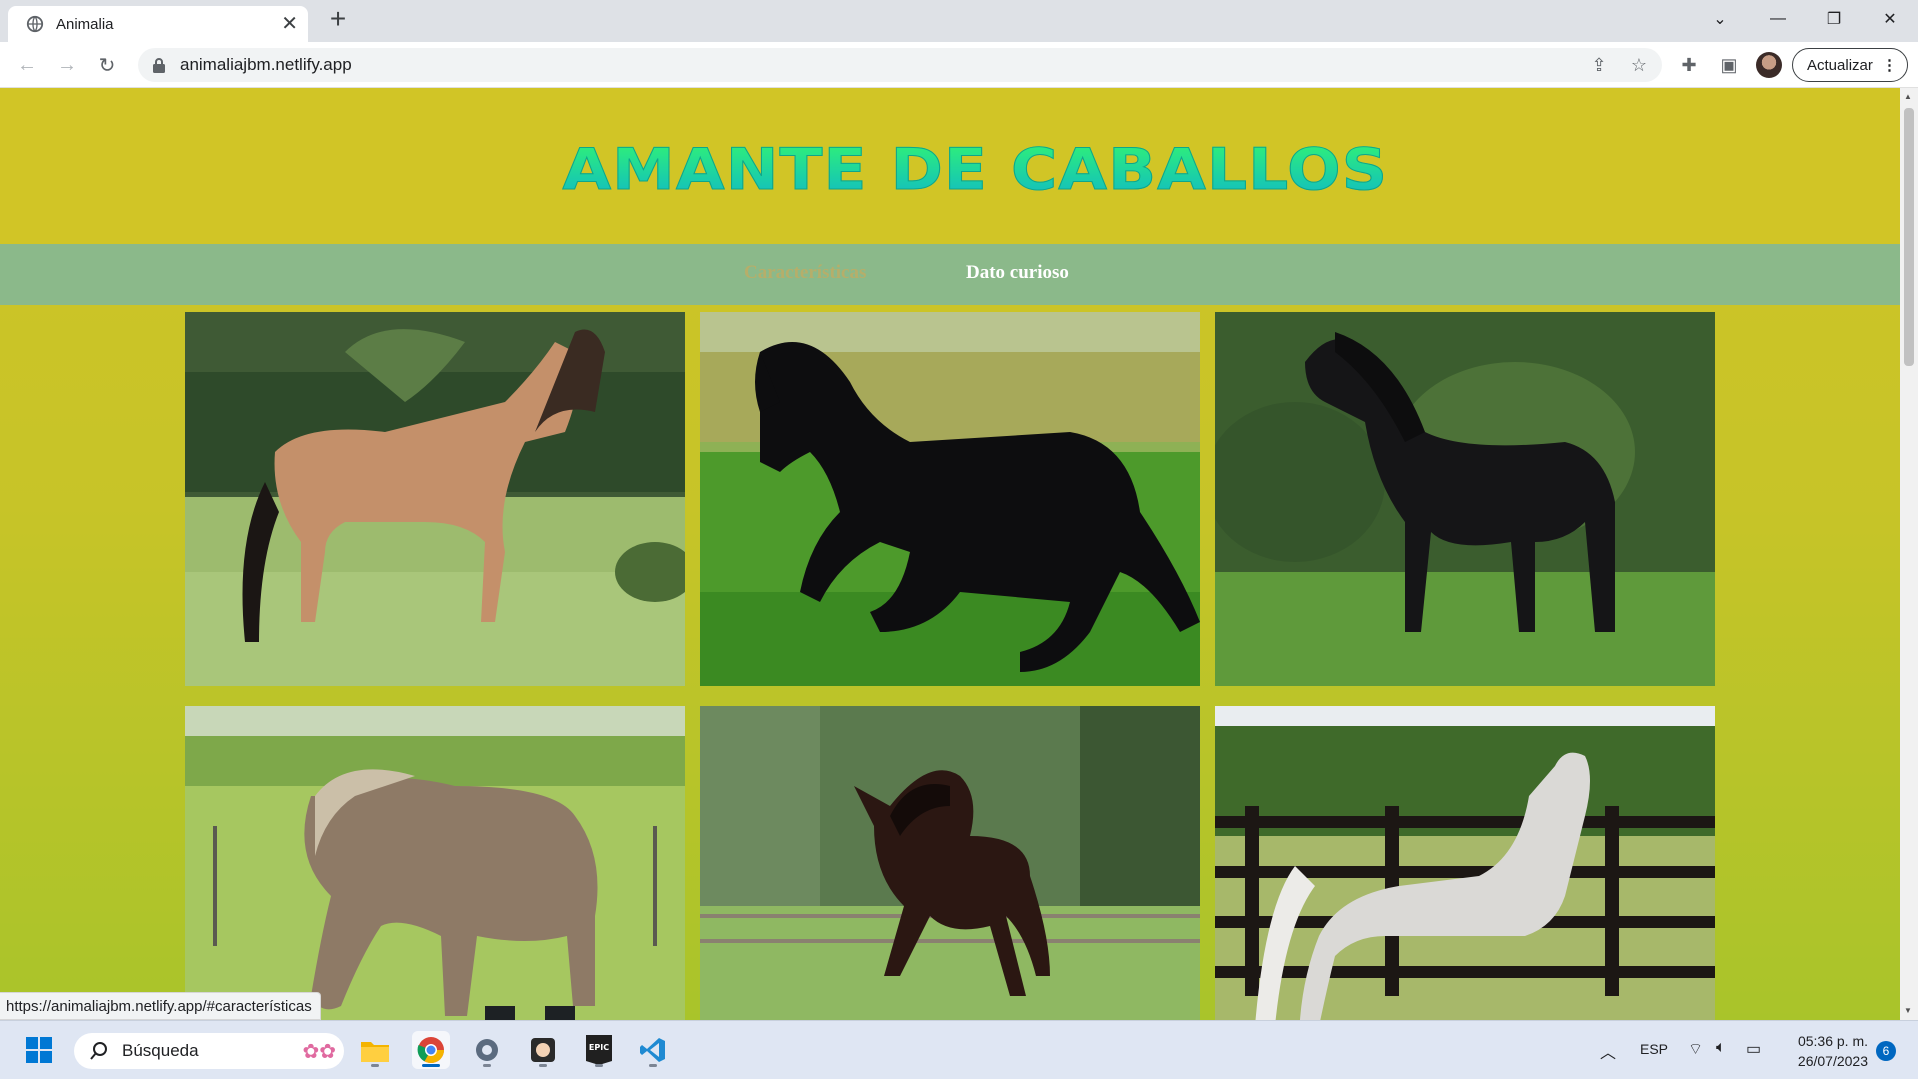 Image resolution: width=1918 pixels, height=1079 pixels. What do you see at coordinates (1824, 1051) in the screenshot?
I see `clock: 05:36 p. m. 26/07/2023` at bounding box center [1824, 1051].